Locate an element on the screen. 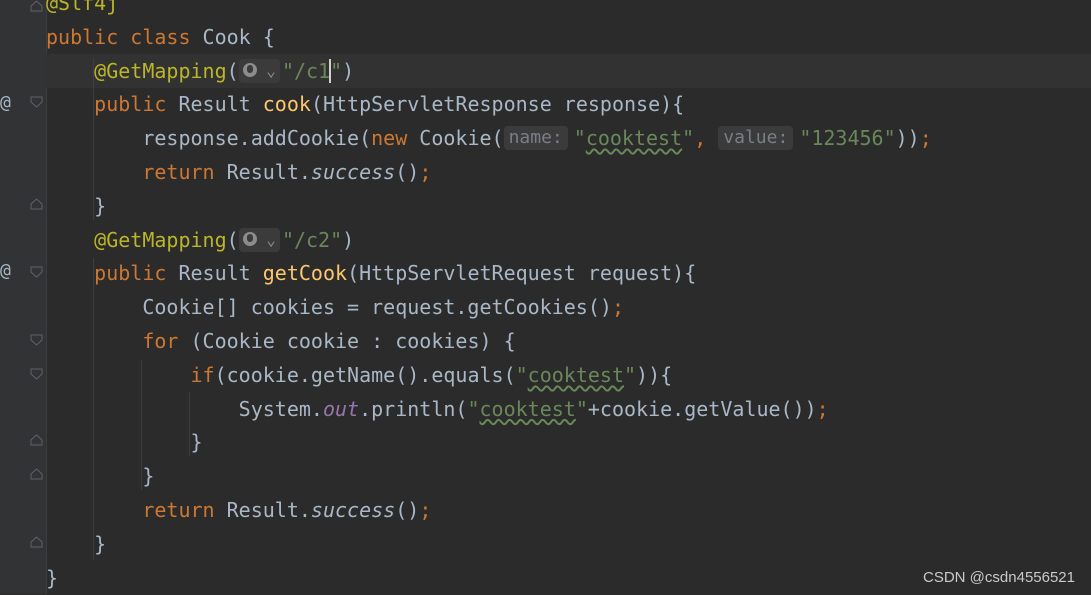  code-token: , is located at coordinates (706, 138).